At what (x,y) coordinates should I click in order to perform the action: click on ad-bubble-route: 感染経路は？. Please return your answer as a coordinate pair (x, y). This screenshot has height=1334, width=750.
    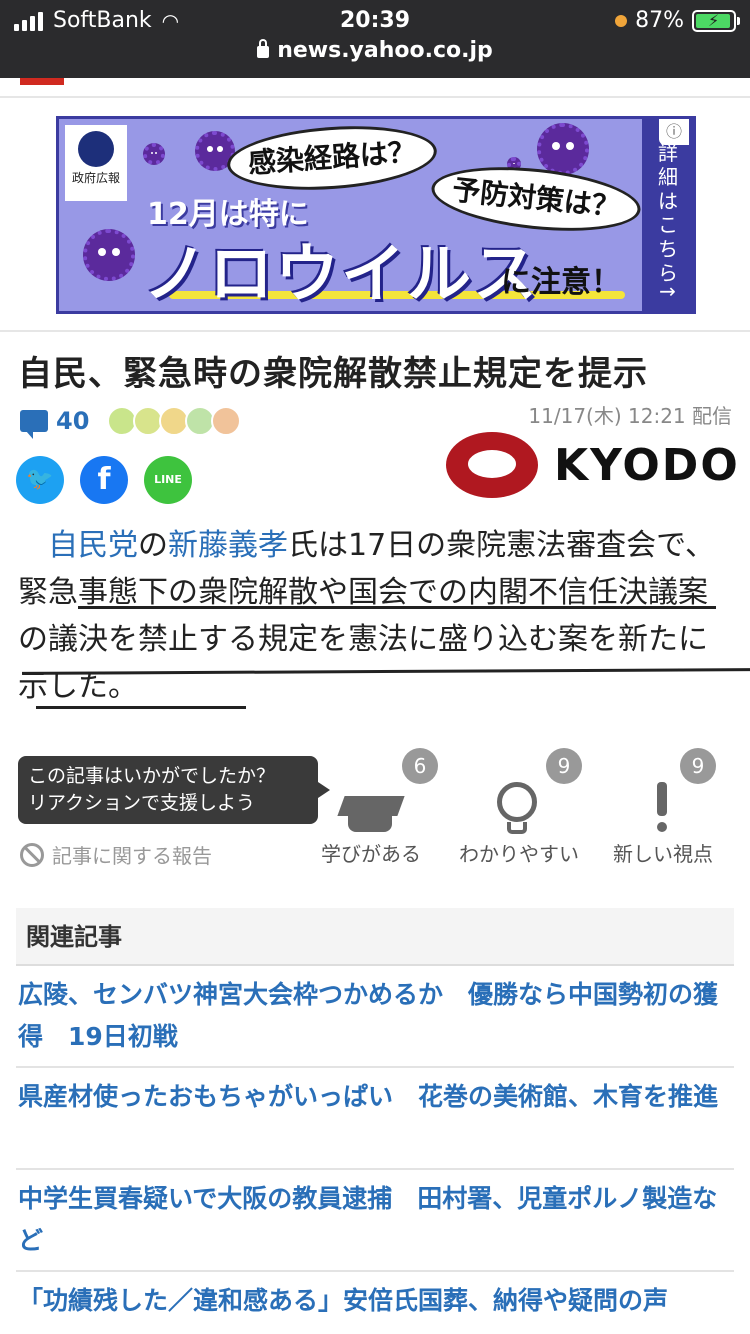
    Looking at the image, I should click on (332, 158).